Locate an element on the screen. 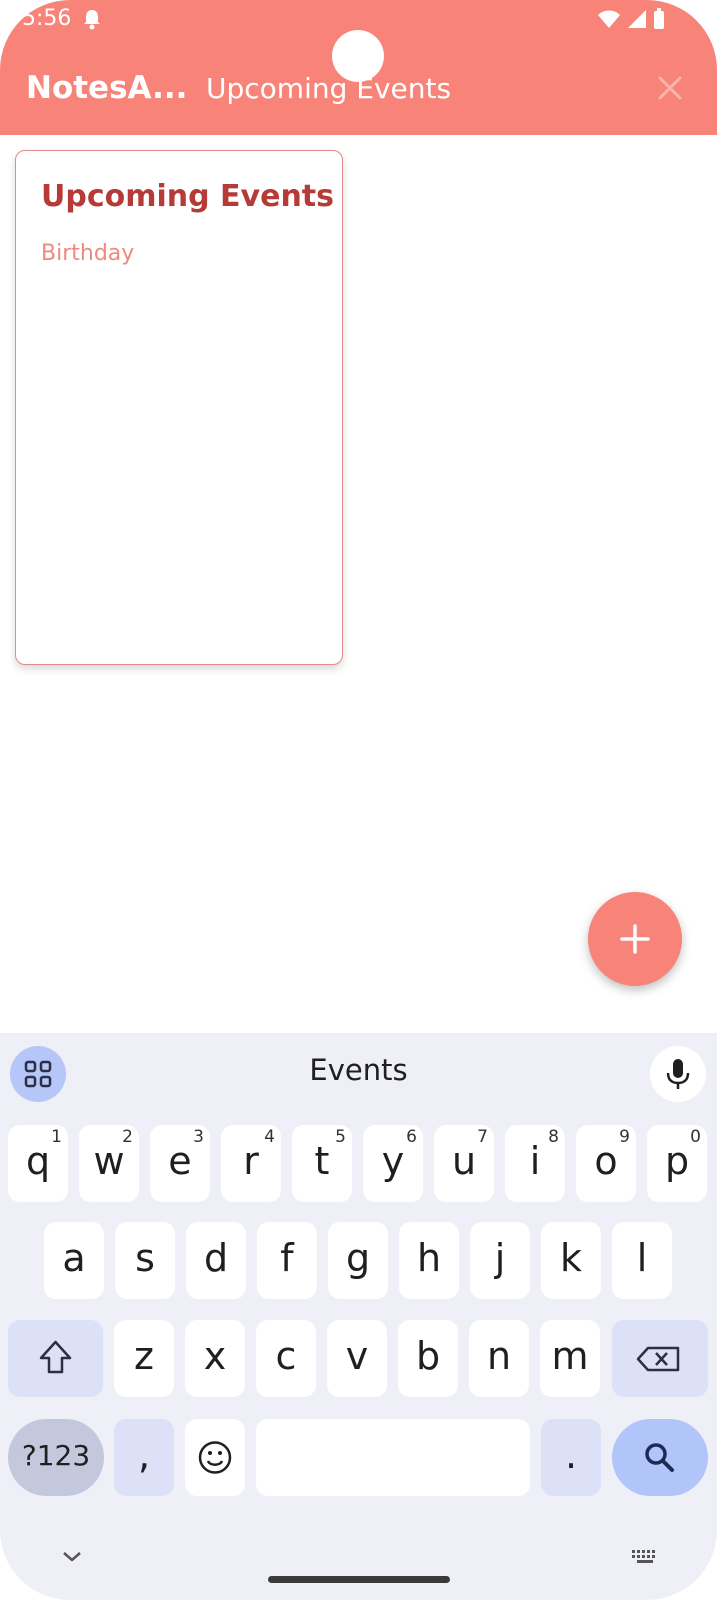 The image size is (717, 1600). microphone-icon is located at coordinates (678, 1074).